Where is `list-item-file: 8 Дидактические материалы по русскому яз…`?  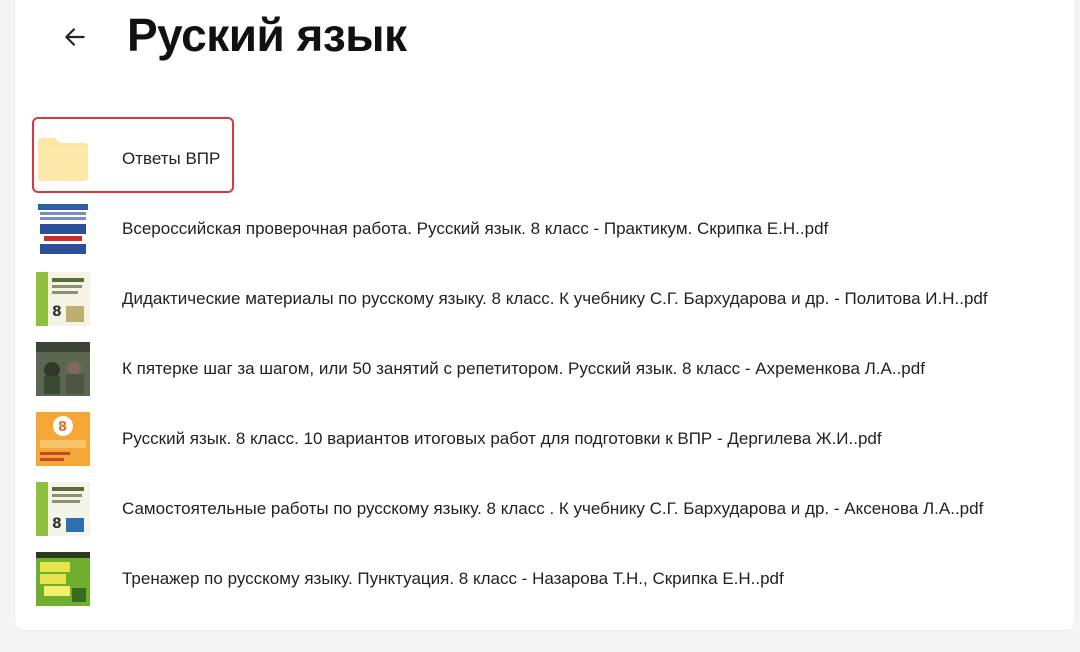 list-item-file: 8 Дидактические материалы по русскому яз… is located at coordinates (541, 299).